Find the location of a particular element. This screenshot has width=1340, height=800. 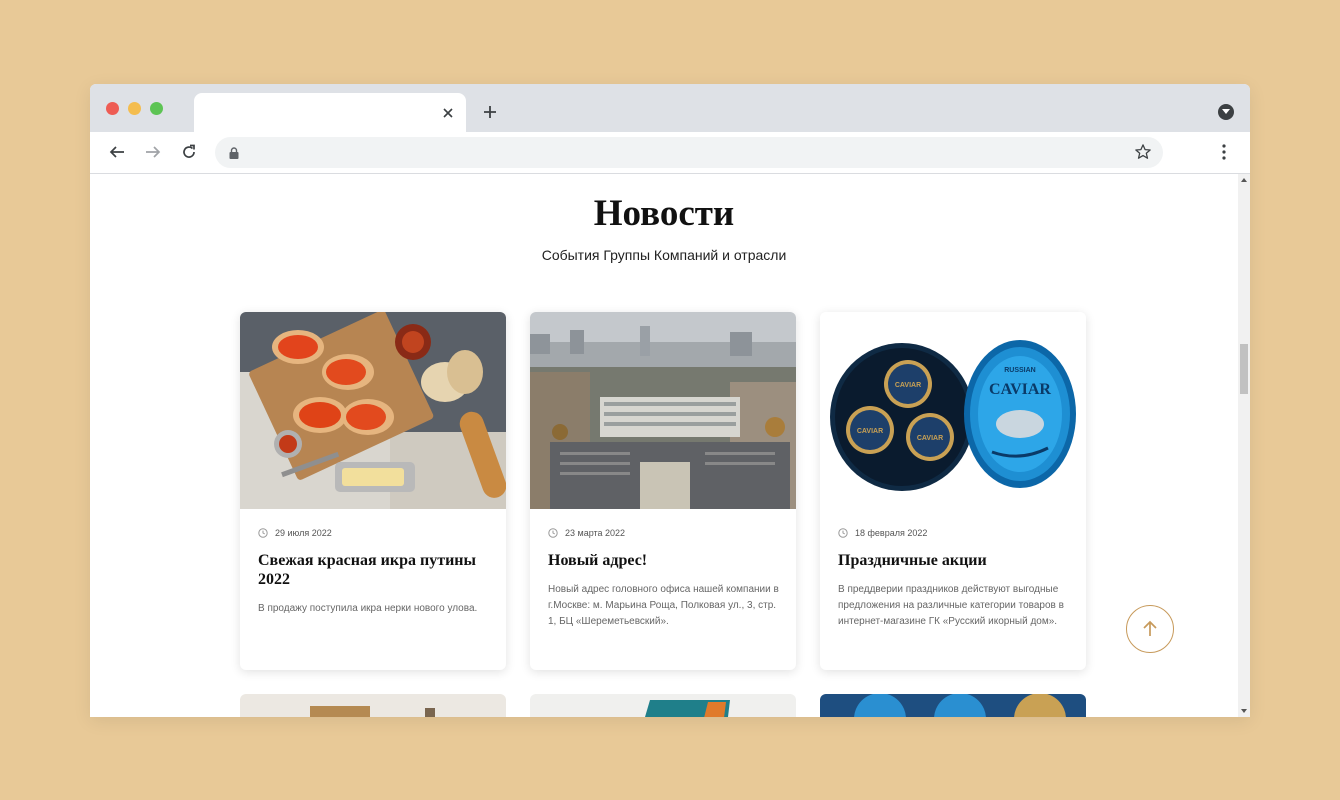

new-tab-icon is located at coordinates (490, 112).